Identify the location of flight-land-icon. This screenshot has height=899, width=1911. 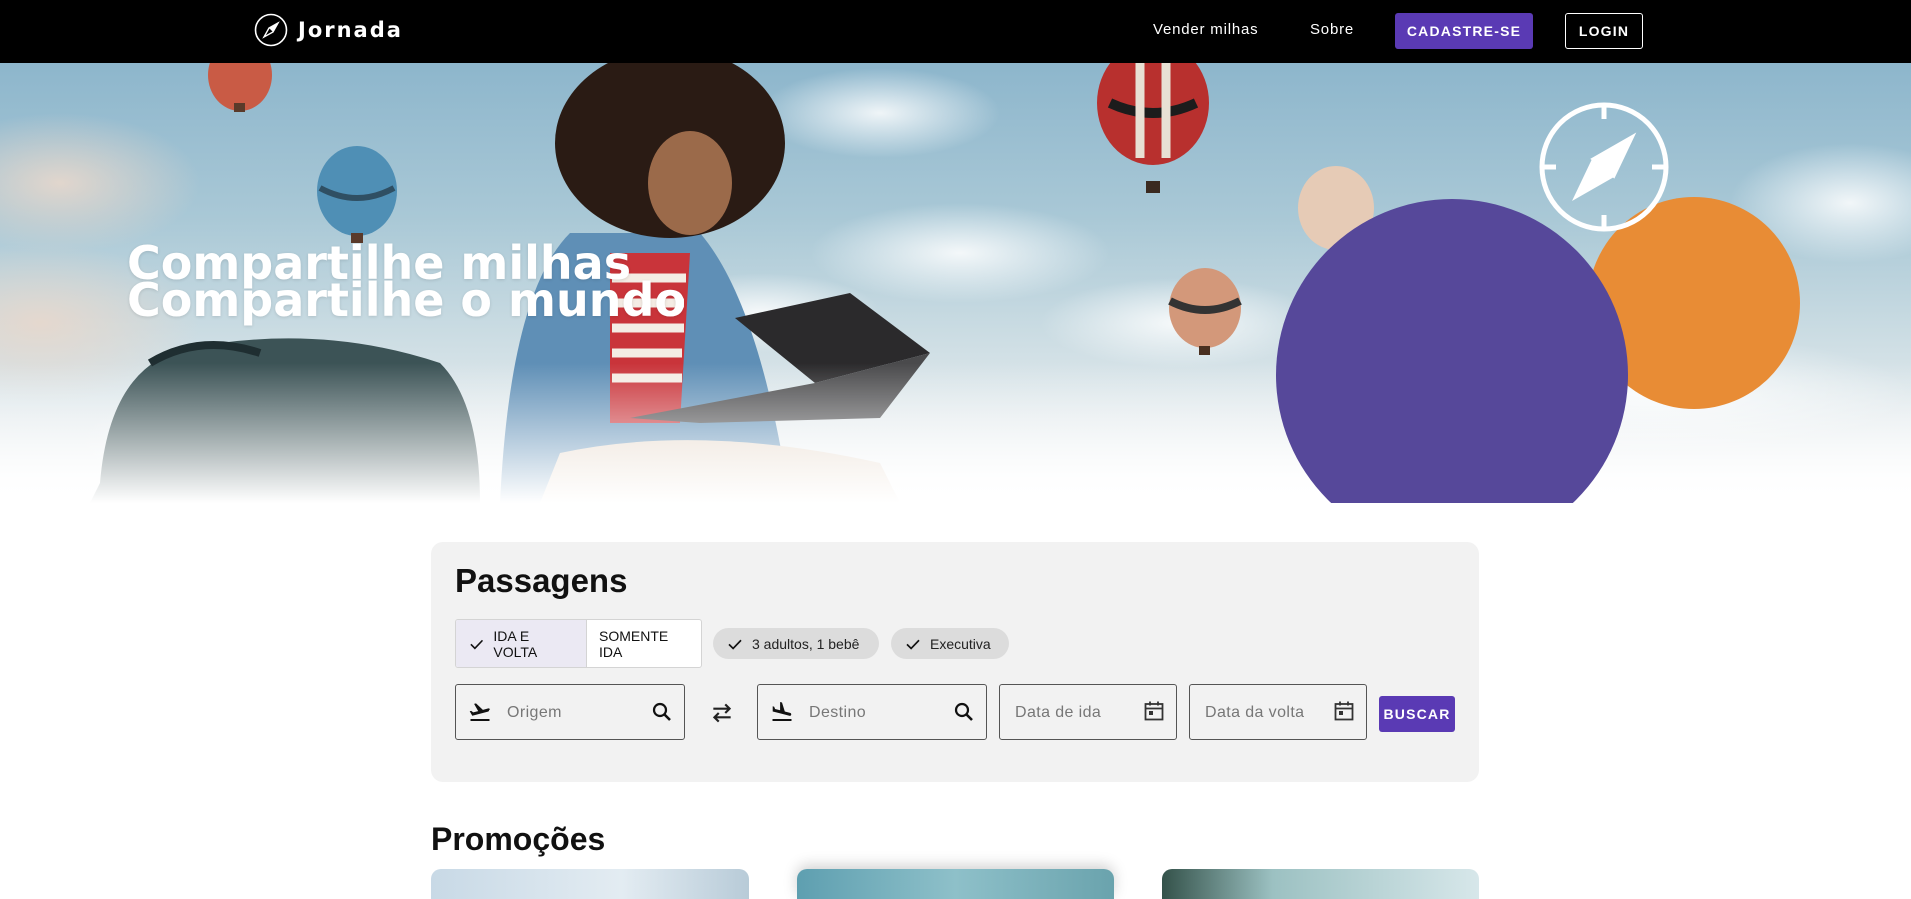
(782, 711).